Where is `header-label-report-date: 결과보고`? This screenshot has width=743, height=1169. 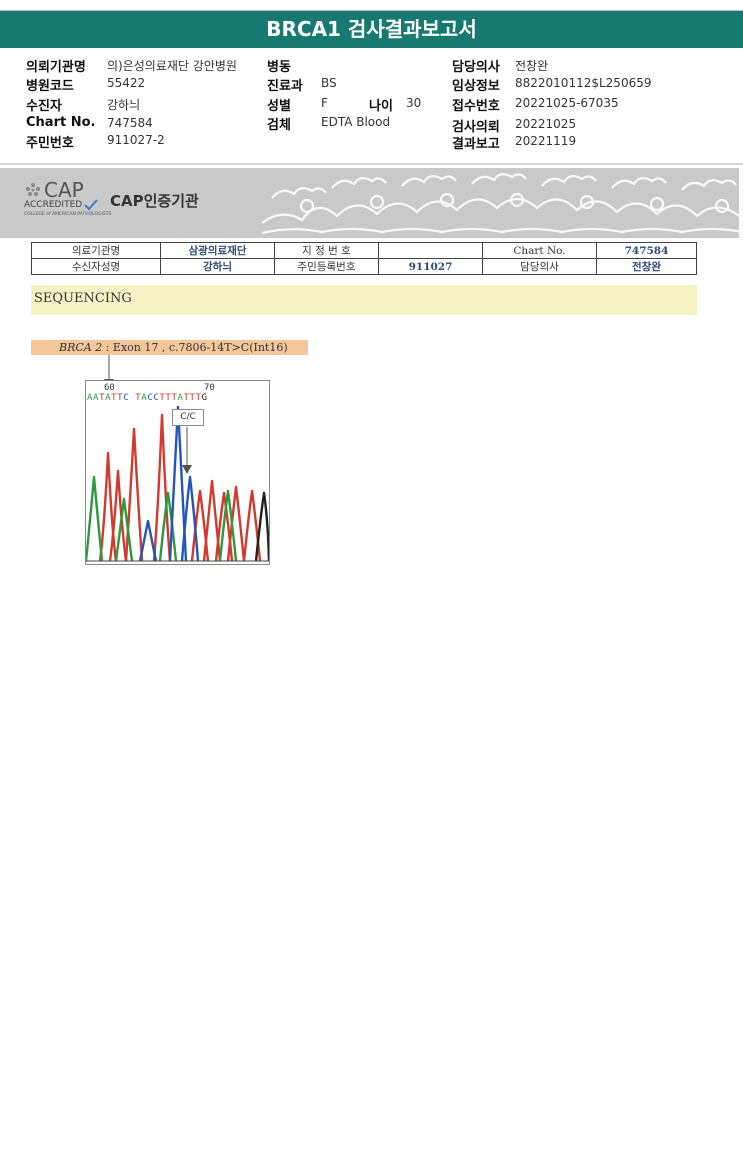 header-label-report-date: 결과보고 is located at coordinates (476, 144).